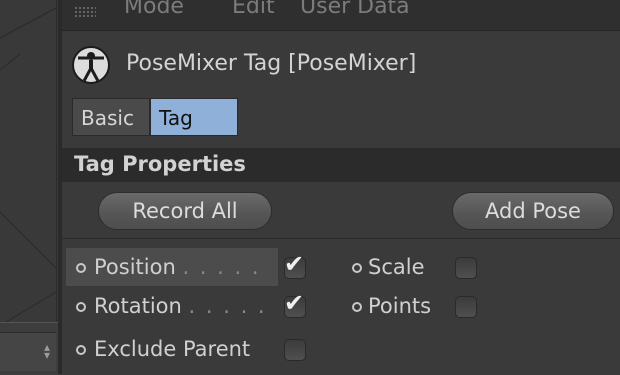  Describe the element at coordinates (185, 211) in the screenshot. I see `record-all-button: Record All` at that location.